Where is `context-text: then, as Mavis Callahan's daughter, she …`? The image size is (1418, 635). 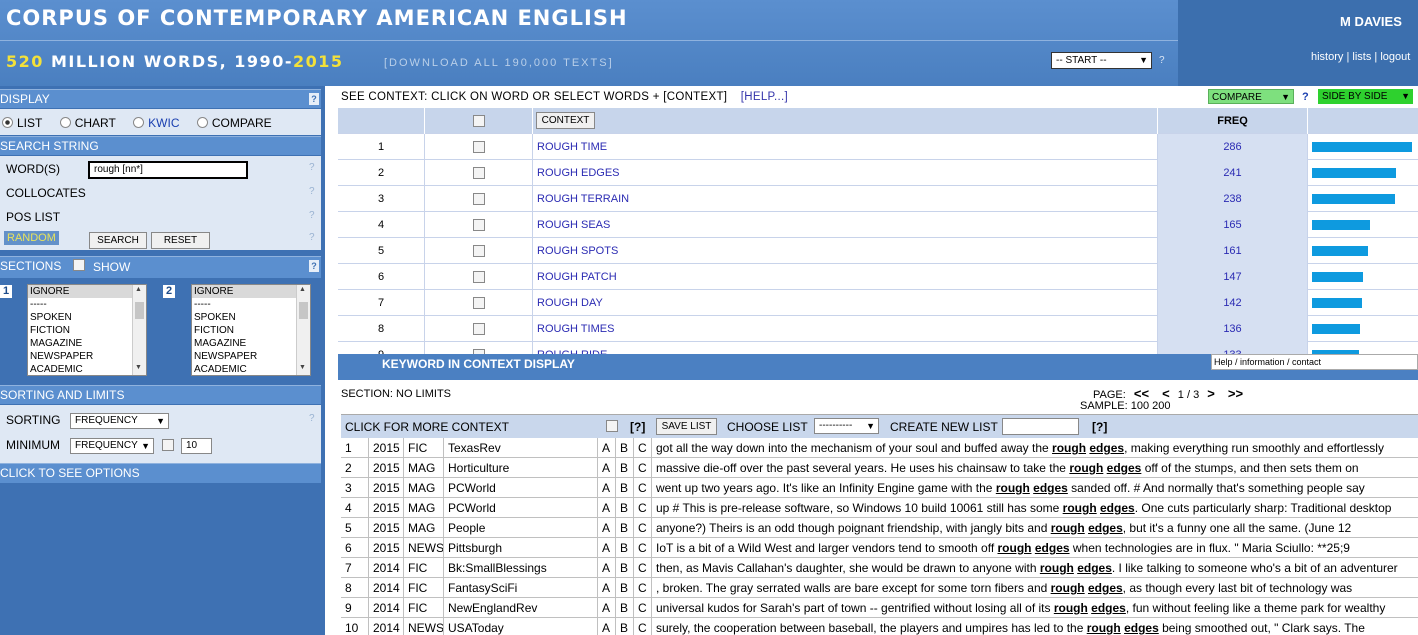
context-text: then, as Mavis Callahan's daughter, she … is located at coordinates (1035, 568).